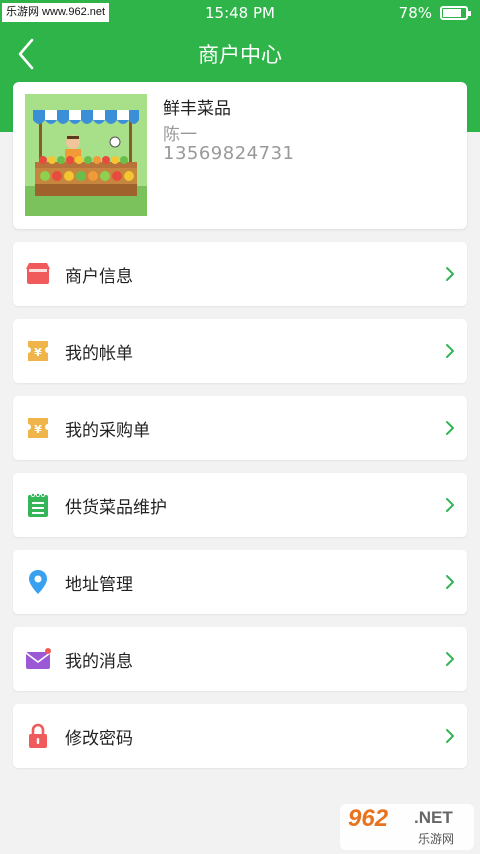 The width and height of the screenshot is (480, 854). What do you see at coordinates (99, 277) in the screenshot?
I see `menu-label: 商户信息` at bounding box center [99, 277].